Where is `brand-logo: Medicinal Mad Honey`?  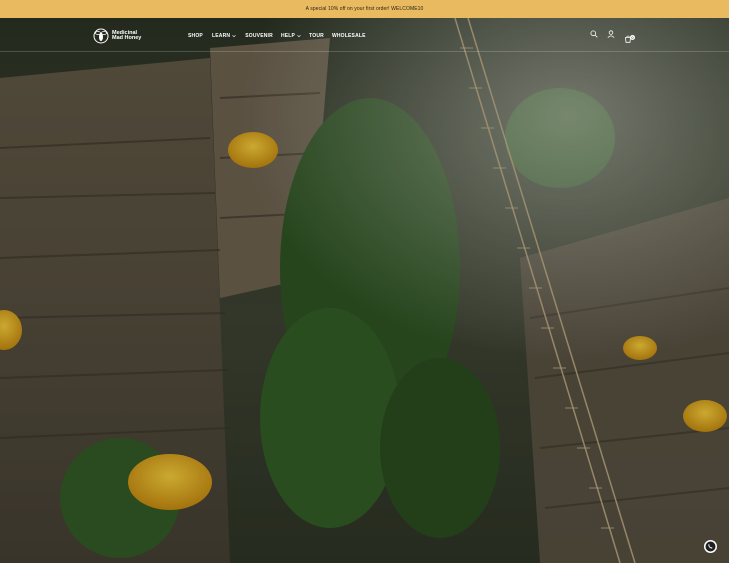
brand-logo: Medicinal Mad Honey is located at coordinates (117, 36).